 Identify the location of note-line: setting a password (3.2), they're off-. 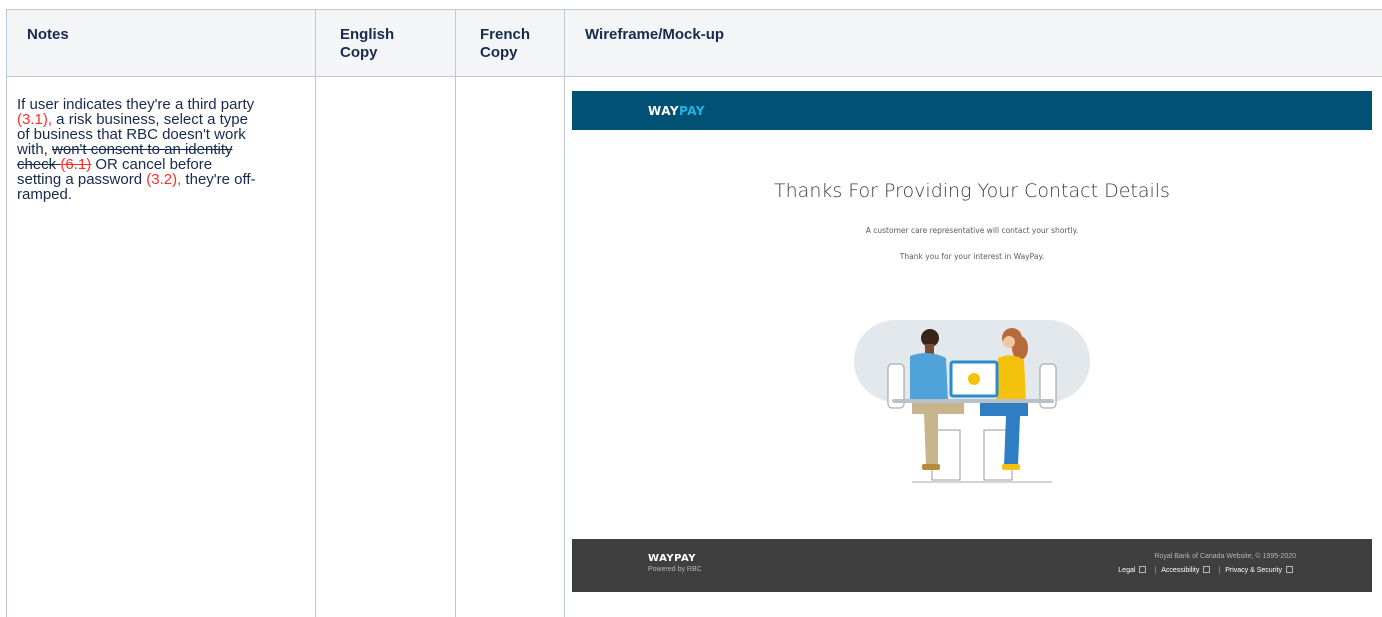
(165, 179).